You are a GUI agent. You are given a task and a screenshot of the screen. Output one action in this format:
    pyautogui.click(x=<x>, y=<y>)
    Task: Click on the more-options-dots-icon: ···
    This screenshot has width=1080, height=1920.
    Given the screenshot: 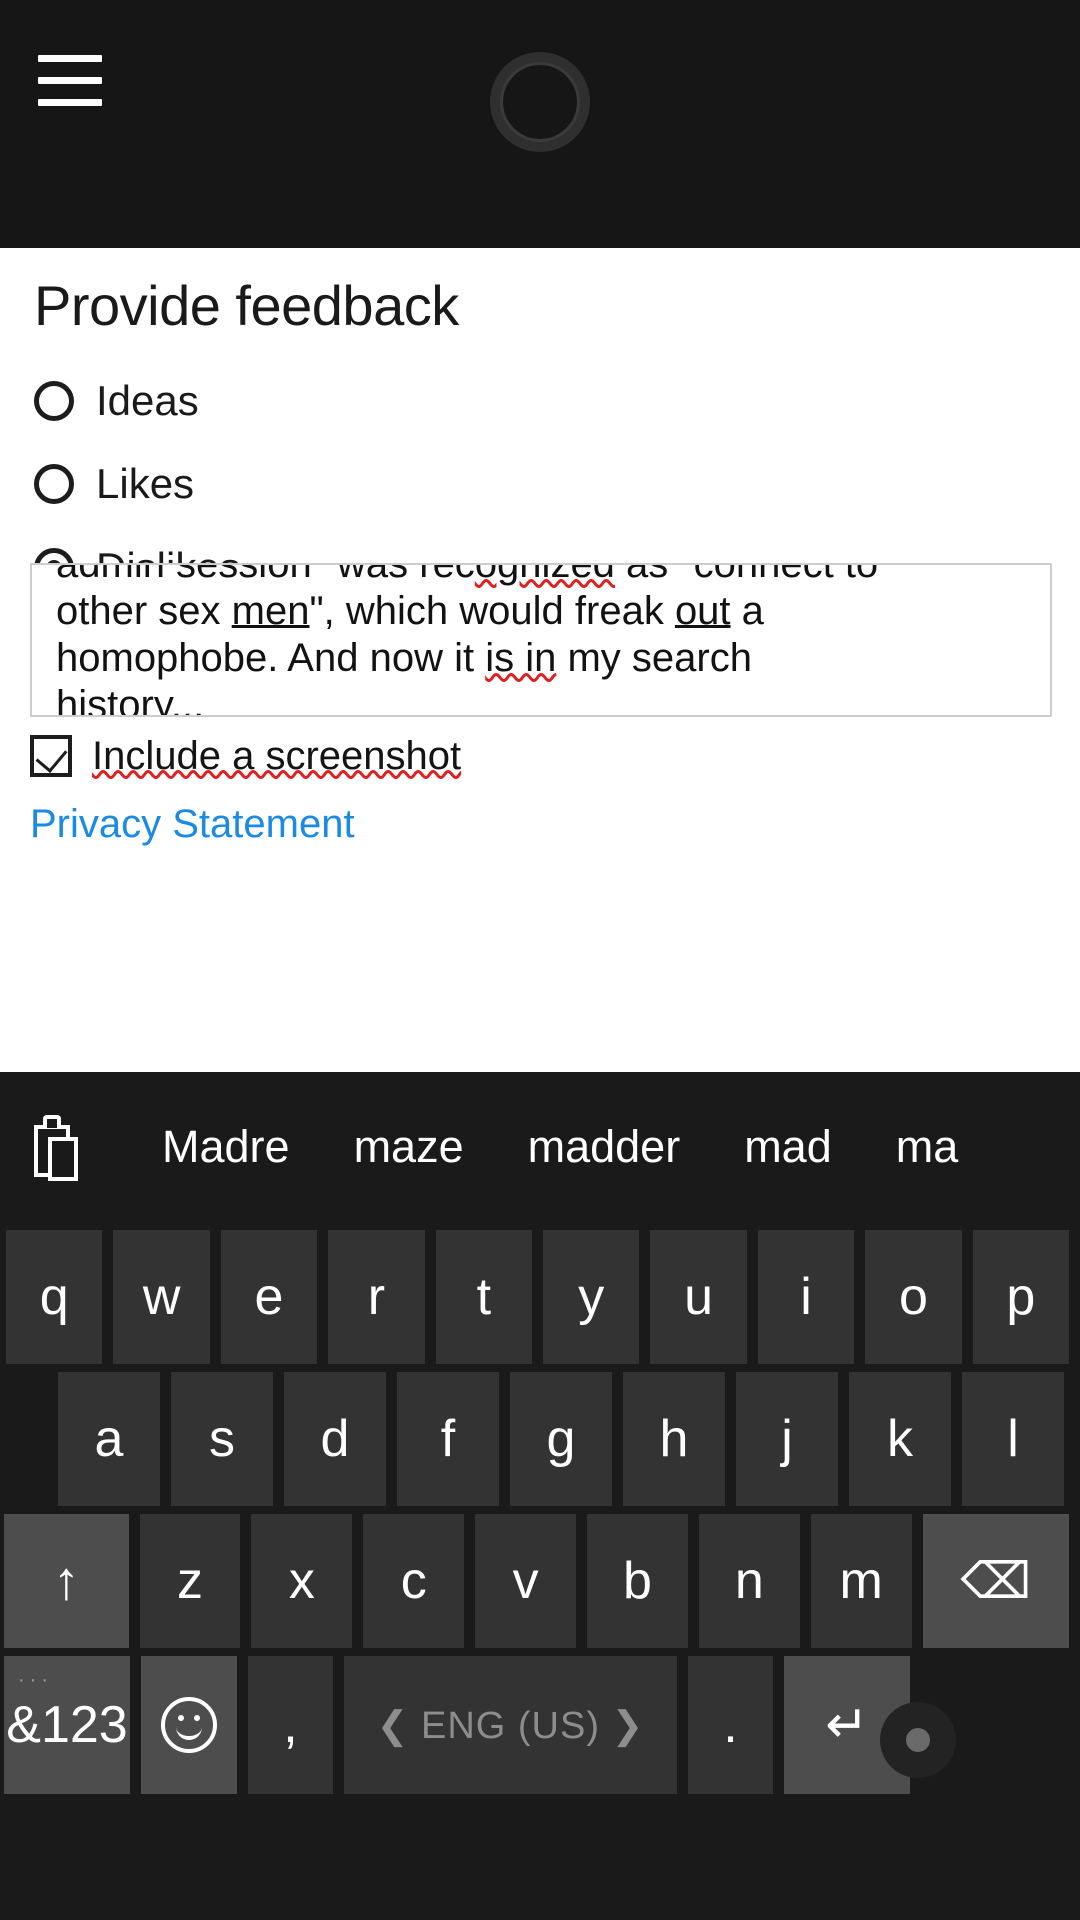 What is the action you would take?
    pyautogui.click(x=35, y=1680)
    